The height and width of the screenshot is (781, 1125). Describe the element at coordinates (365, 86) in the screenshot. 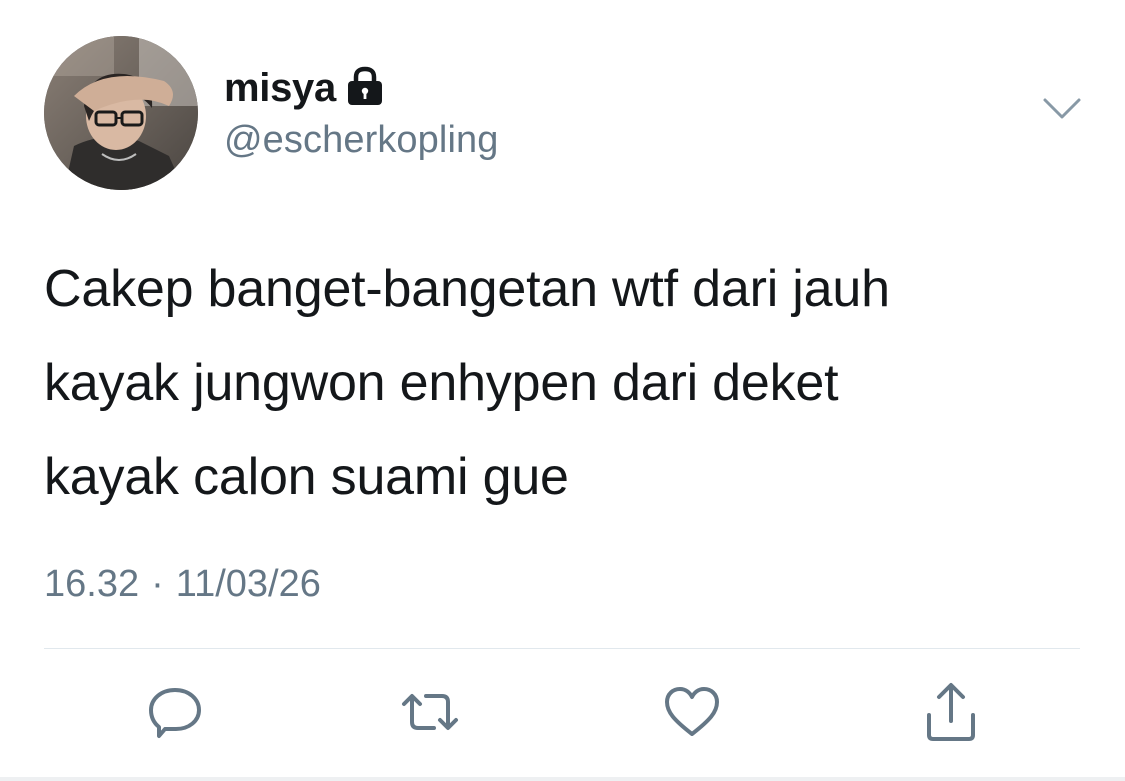

I see `lock-icon` at that location.